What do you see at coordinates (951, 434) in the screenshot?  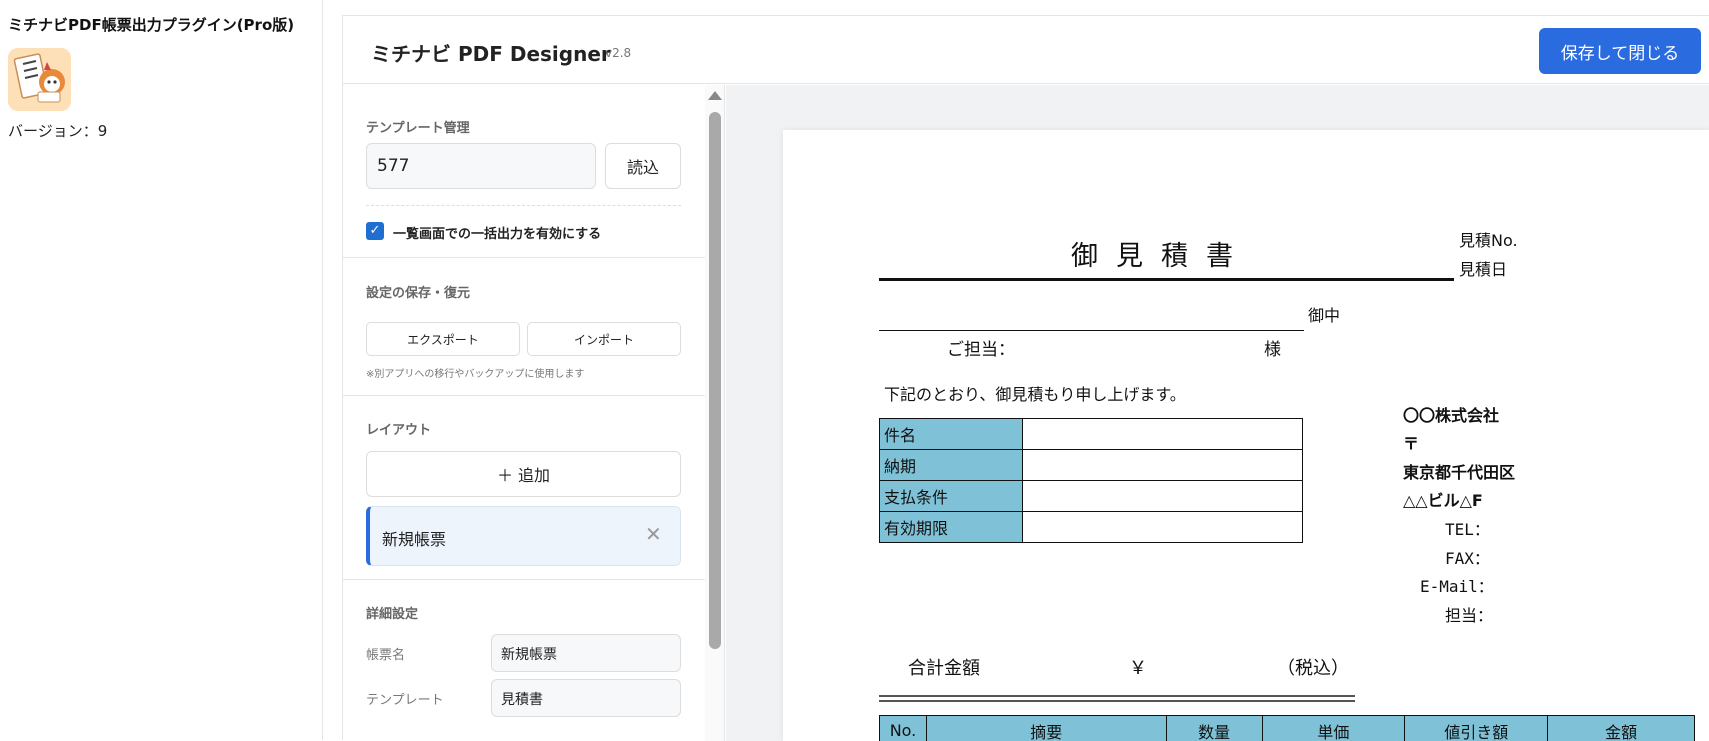 I see `info-label: 件名` at bounding box center [951, 434].